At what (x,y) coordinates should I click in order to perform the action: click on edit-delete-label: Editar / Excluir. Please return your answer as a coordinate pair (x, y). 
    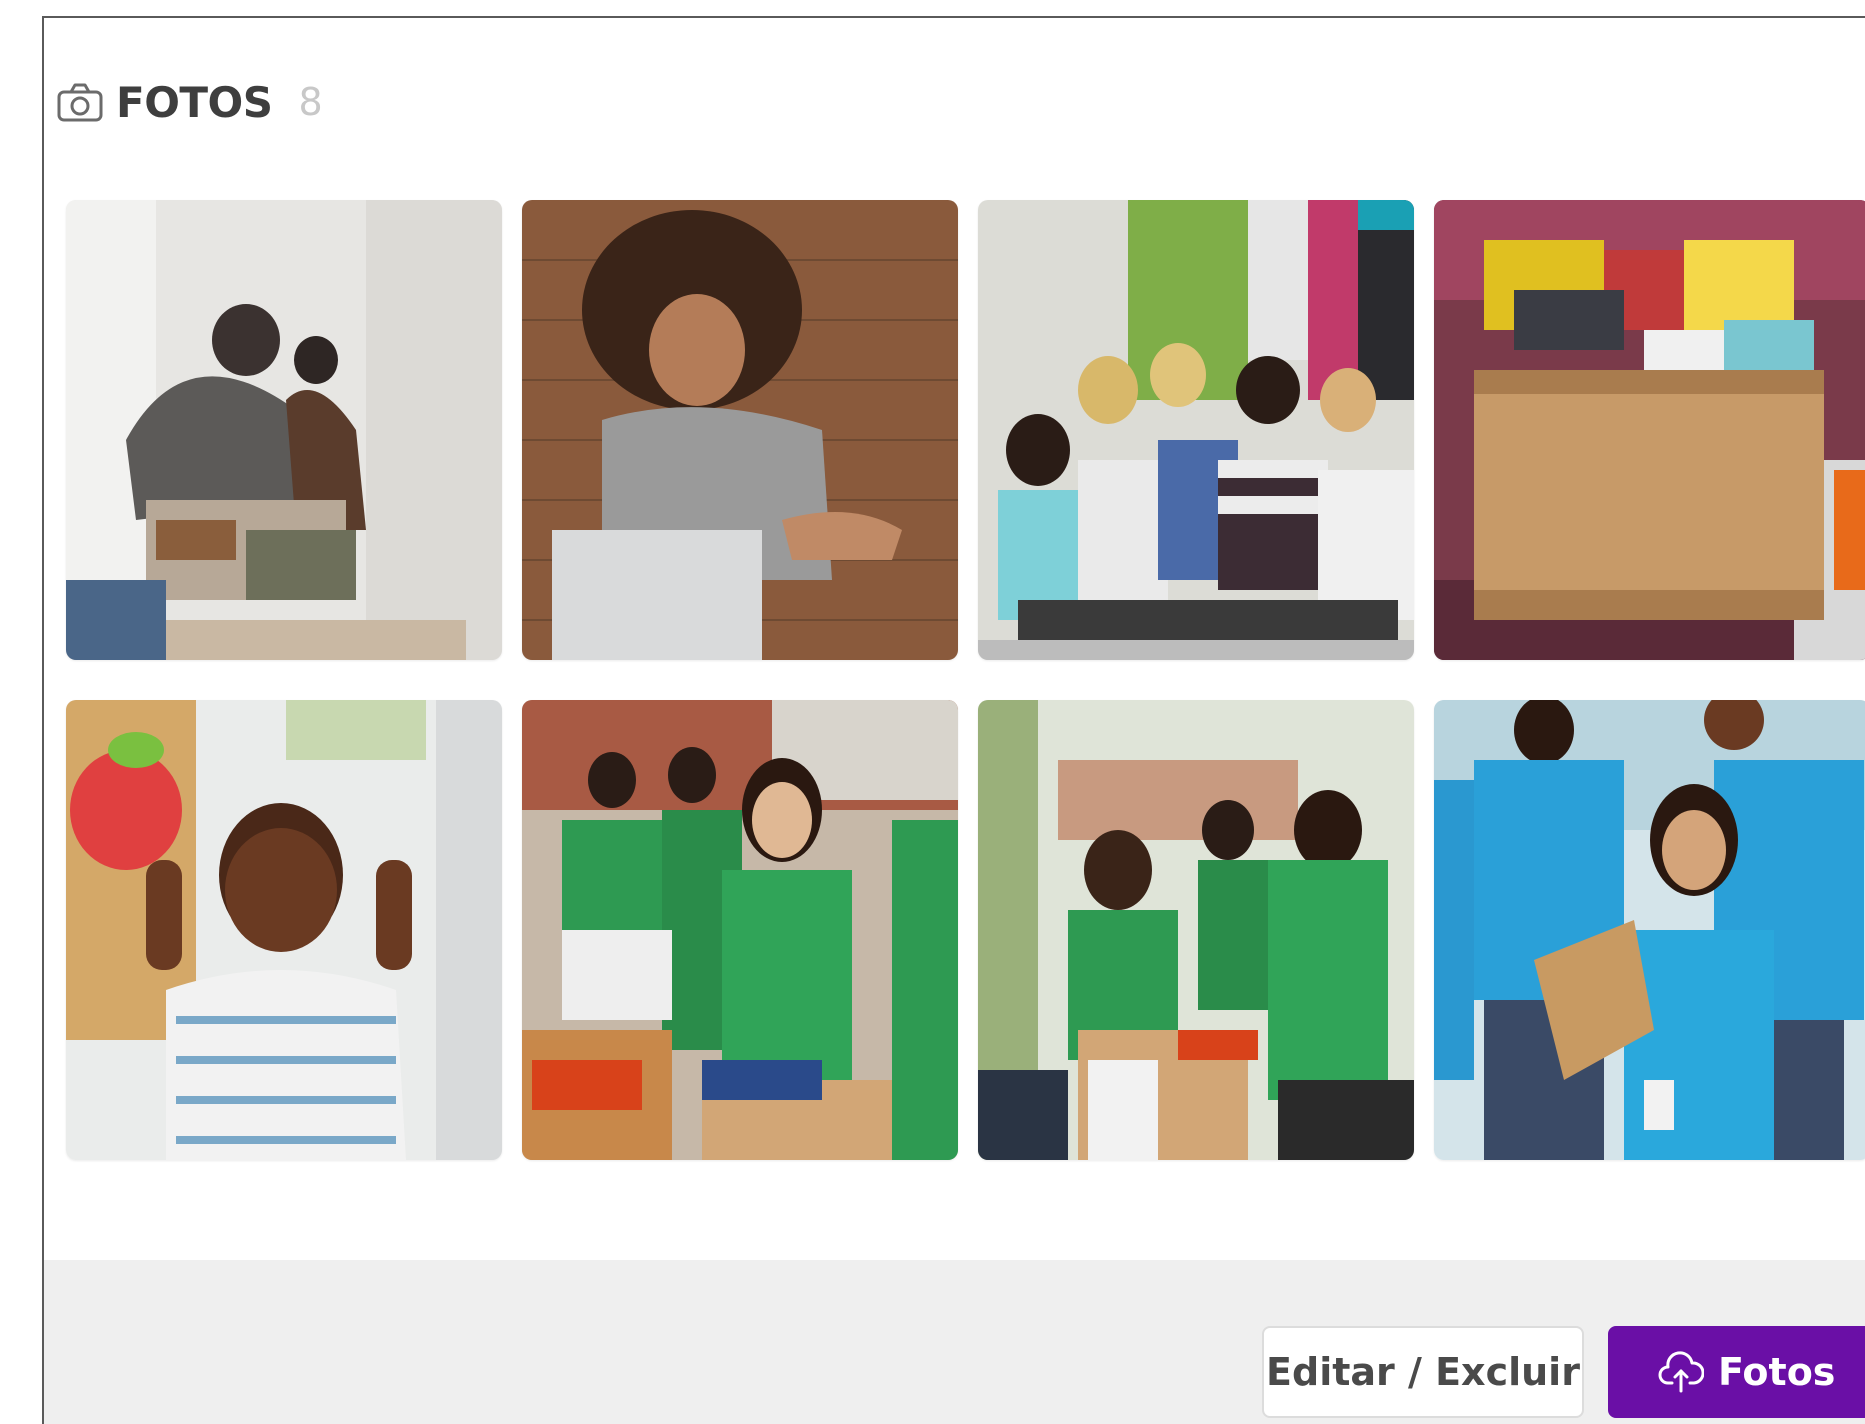
    Looking at the image, I should click on (1423, 1372).